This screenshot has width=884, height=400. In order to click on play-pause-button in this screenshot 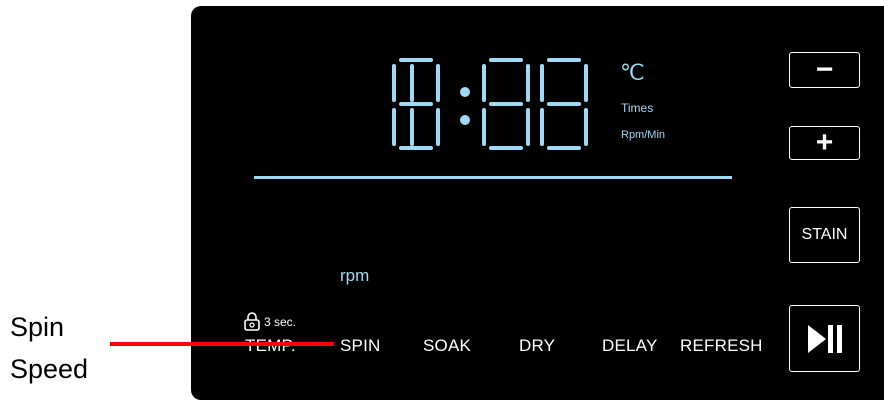, I will do `click(824, 338)`.